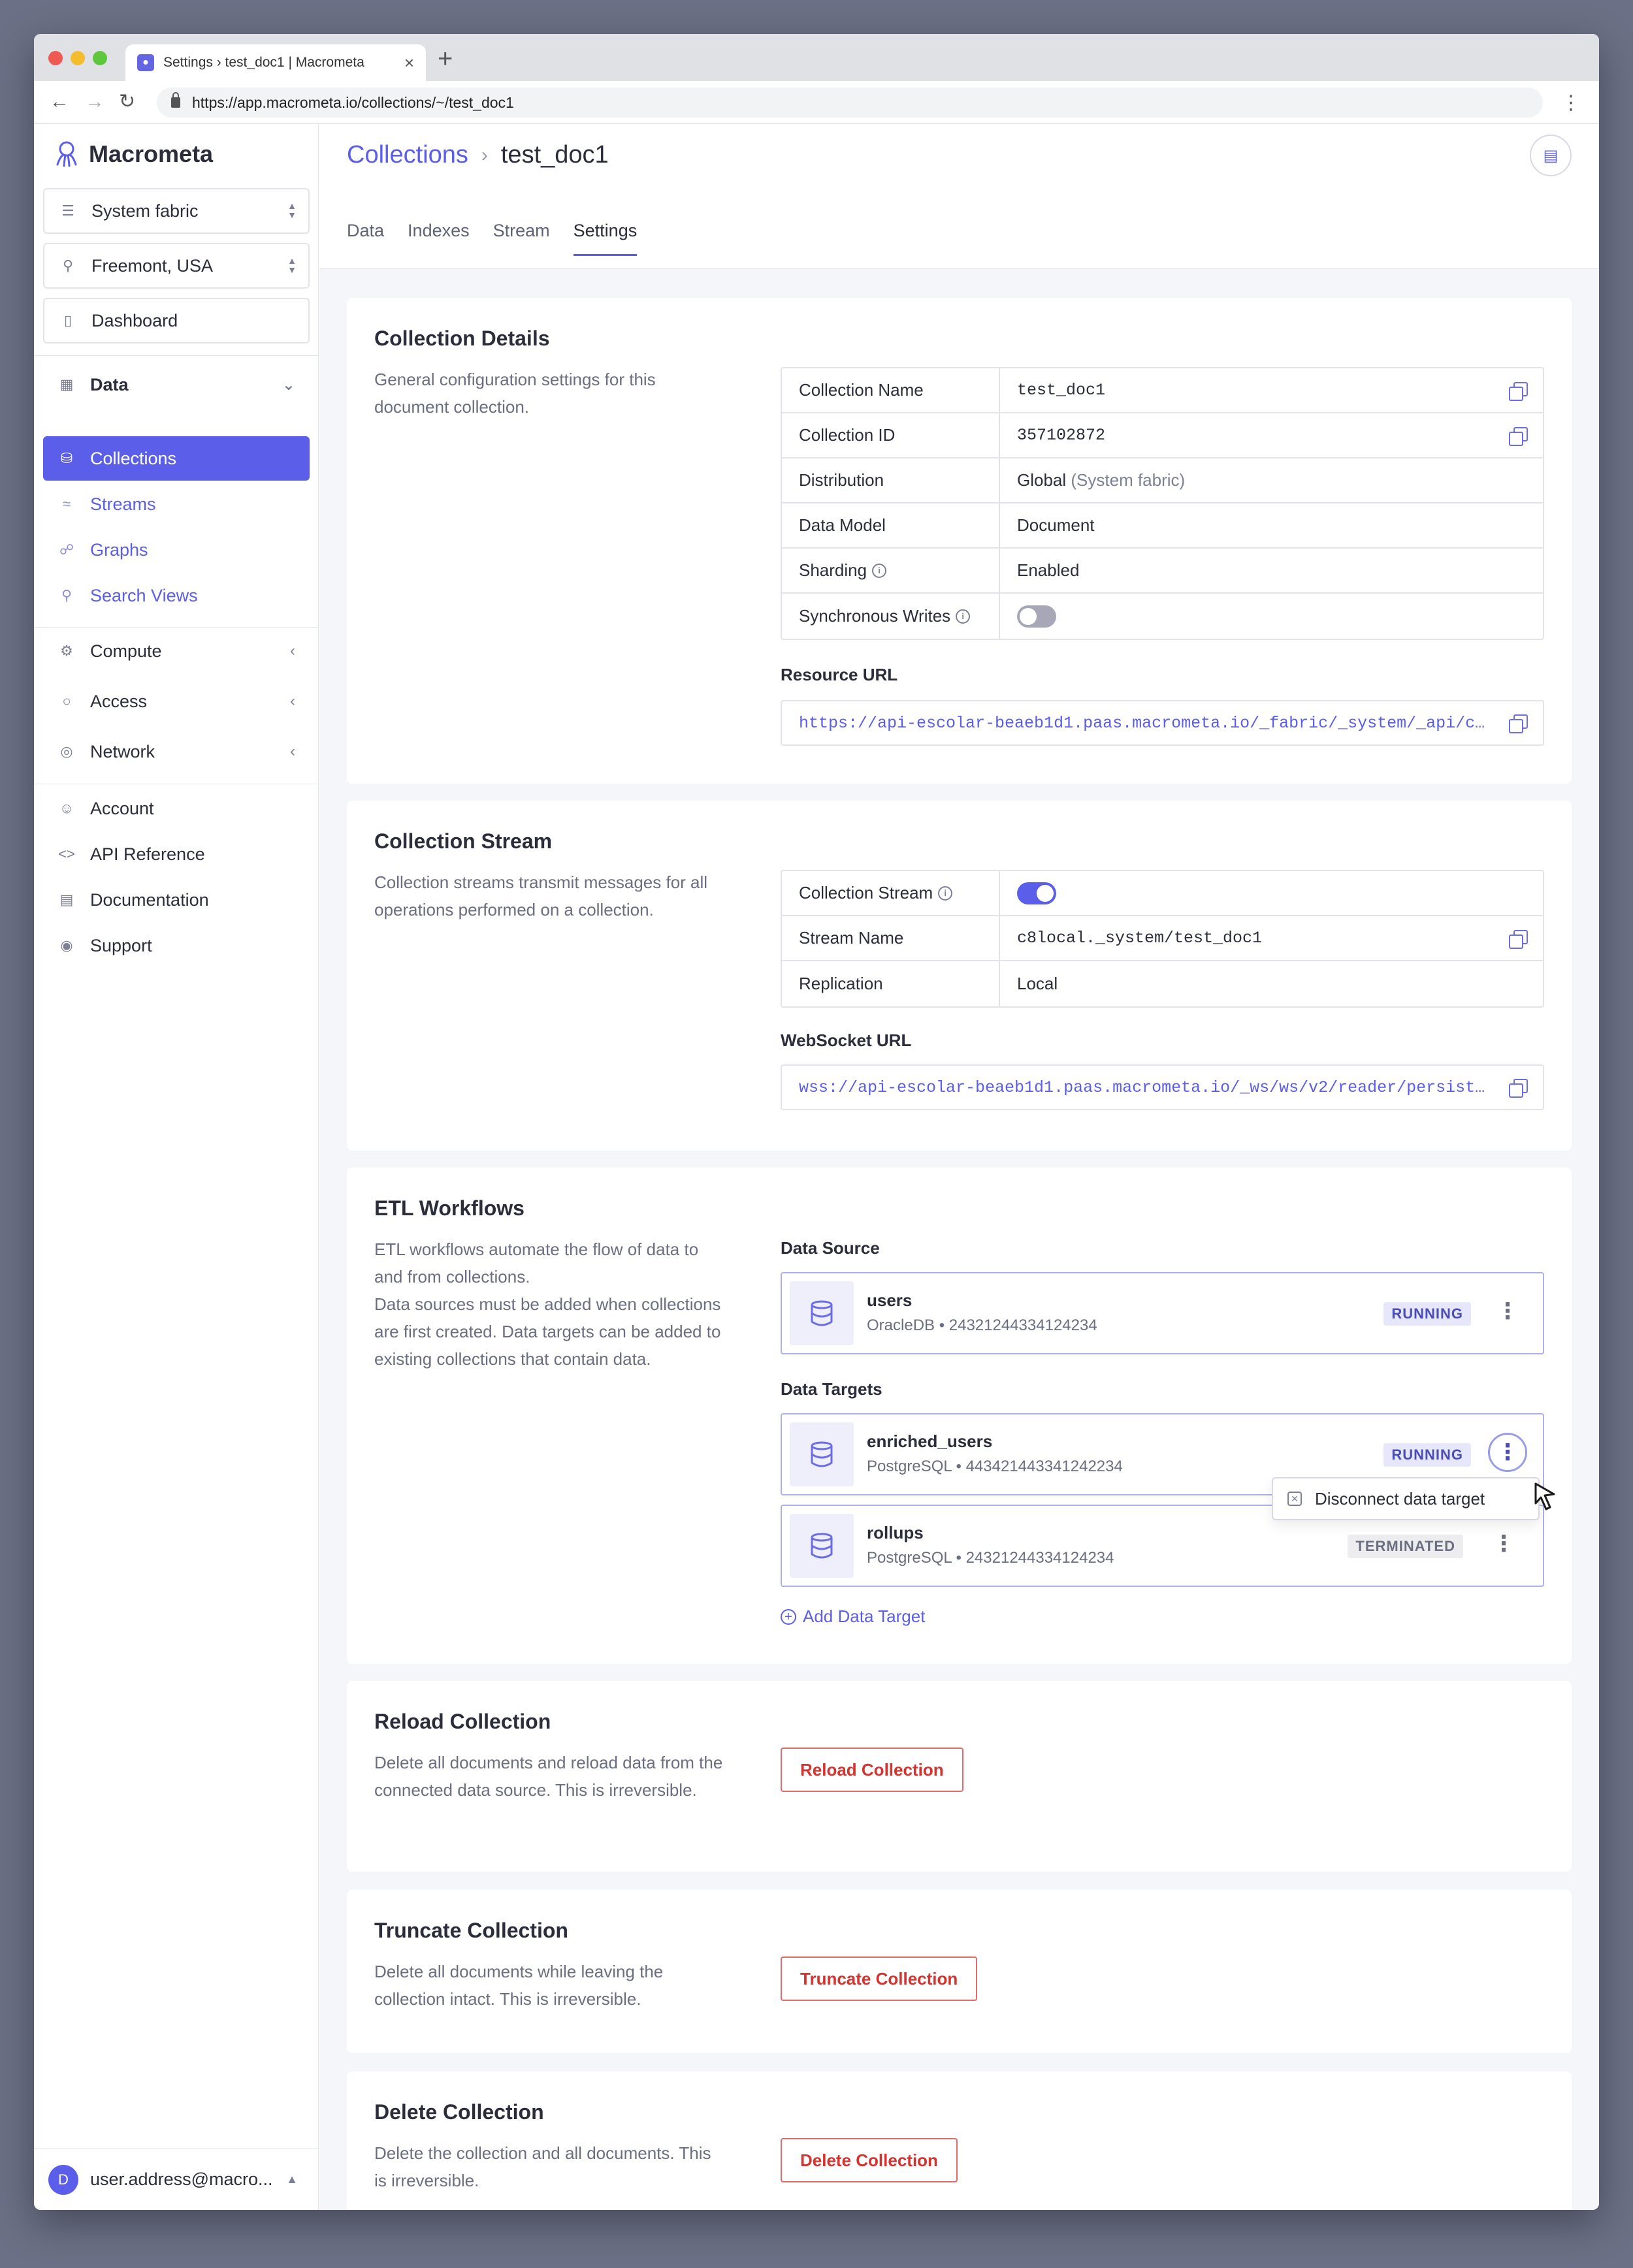  I want to click on row-label: Synchronous Writes i, so click(891, 616).